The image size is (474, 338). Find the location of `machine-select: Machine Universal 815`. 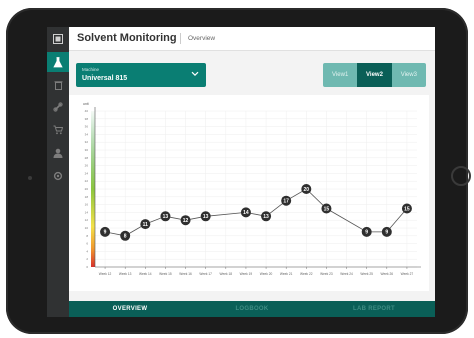

machine-select: Machine Universal 815 is located at coordinates (141, 75).